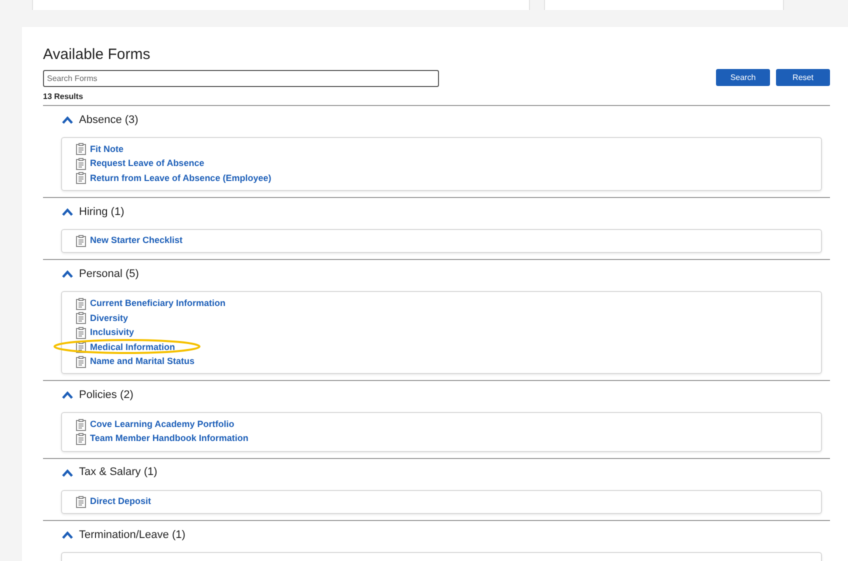  What do you see at coordinates (121, 502) in the screenshot?
I see `form-link: Direct Deposit` at bounding box center [121, 502].